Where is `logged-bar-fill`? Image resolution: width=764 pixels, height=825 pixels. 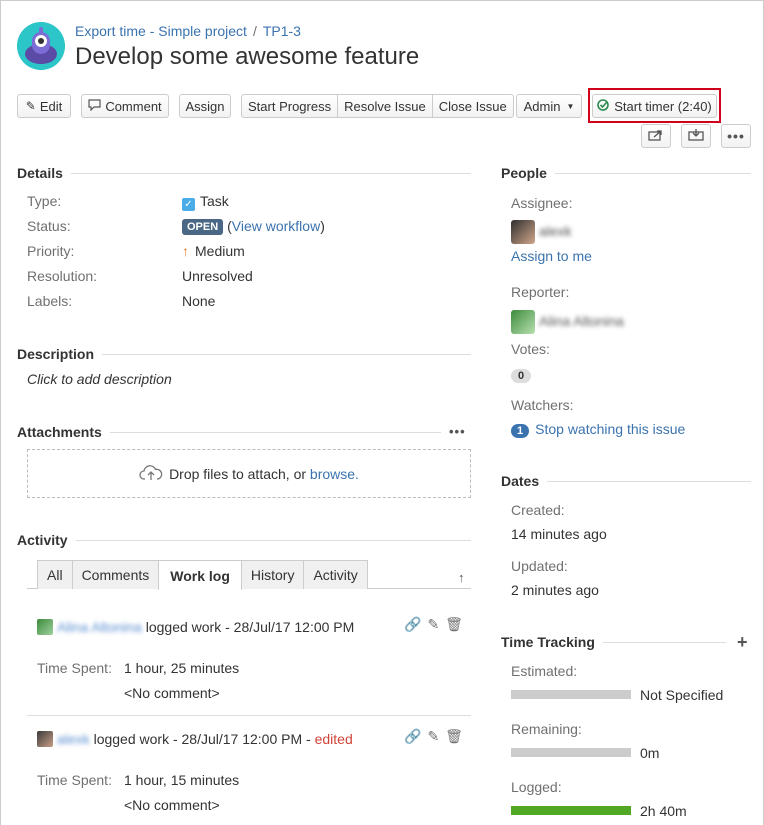 logged-bar-fill is located at coordinates (571, 810).